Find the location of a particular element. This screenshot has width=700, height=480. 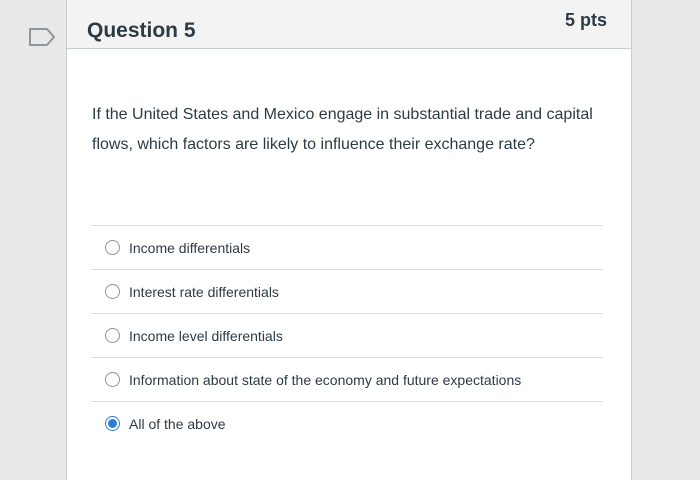

question-header: Question 5 5 pts is located at coordinates (349, 24).